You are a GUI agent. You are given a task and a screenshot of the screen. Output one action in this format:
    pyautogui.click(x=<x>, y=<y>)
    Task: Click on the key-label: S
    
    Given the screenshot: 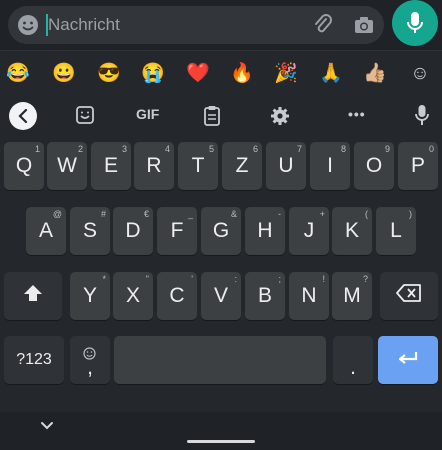 What is the action you would take?
    pyautogui.click(x=89, y=230)
    